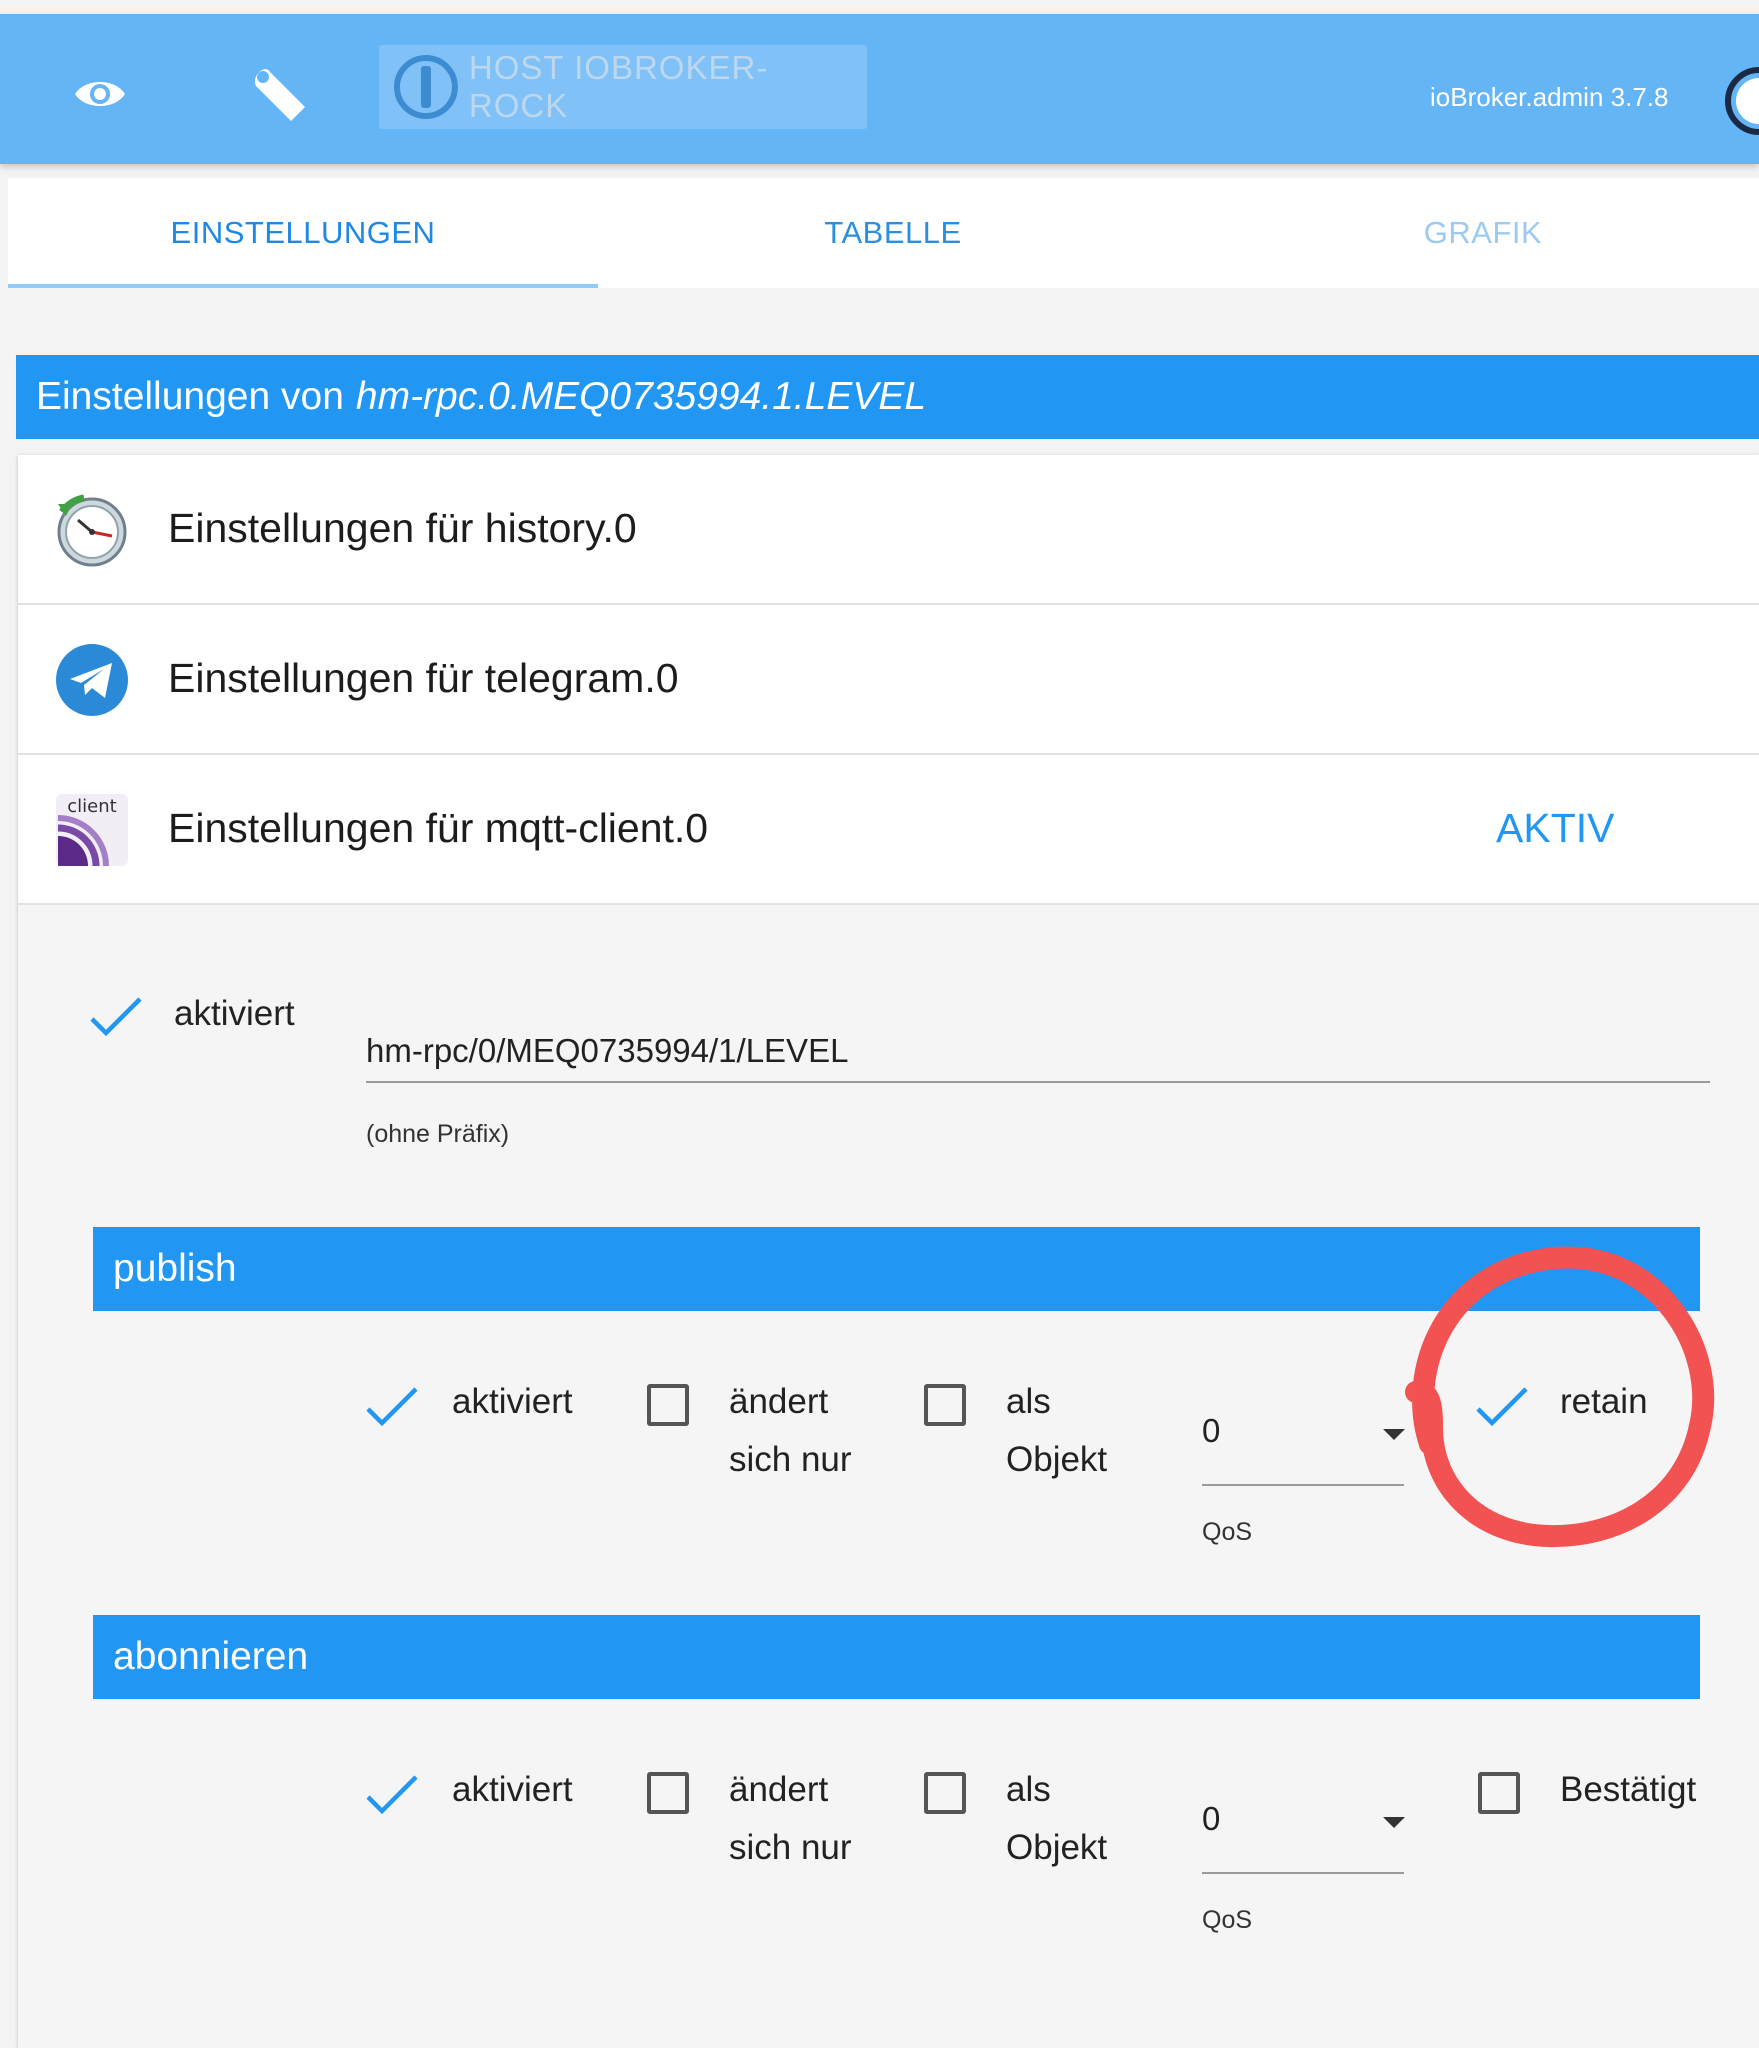  Describe the element at coordinates (607, 1051) in the screenshot. I see `topic-input: hm-rpc/0/MEQ0735994/1/LEVEL` at that location.